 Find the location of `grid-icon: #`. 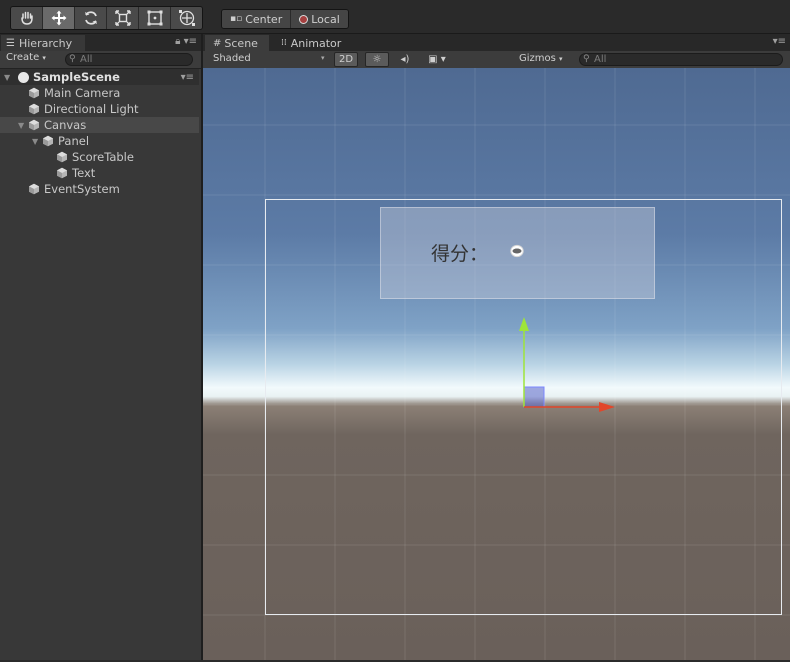

grid-icon: # is located at coordinates (217, 43).